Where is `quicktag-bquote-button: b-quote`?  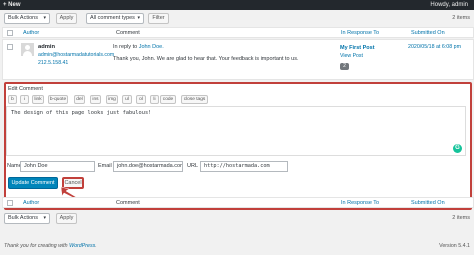
quicktag-bquote-button: b-quote is located at coordinates (58, 99).